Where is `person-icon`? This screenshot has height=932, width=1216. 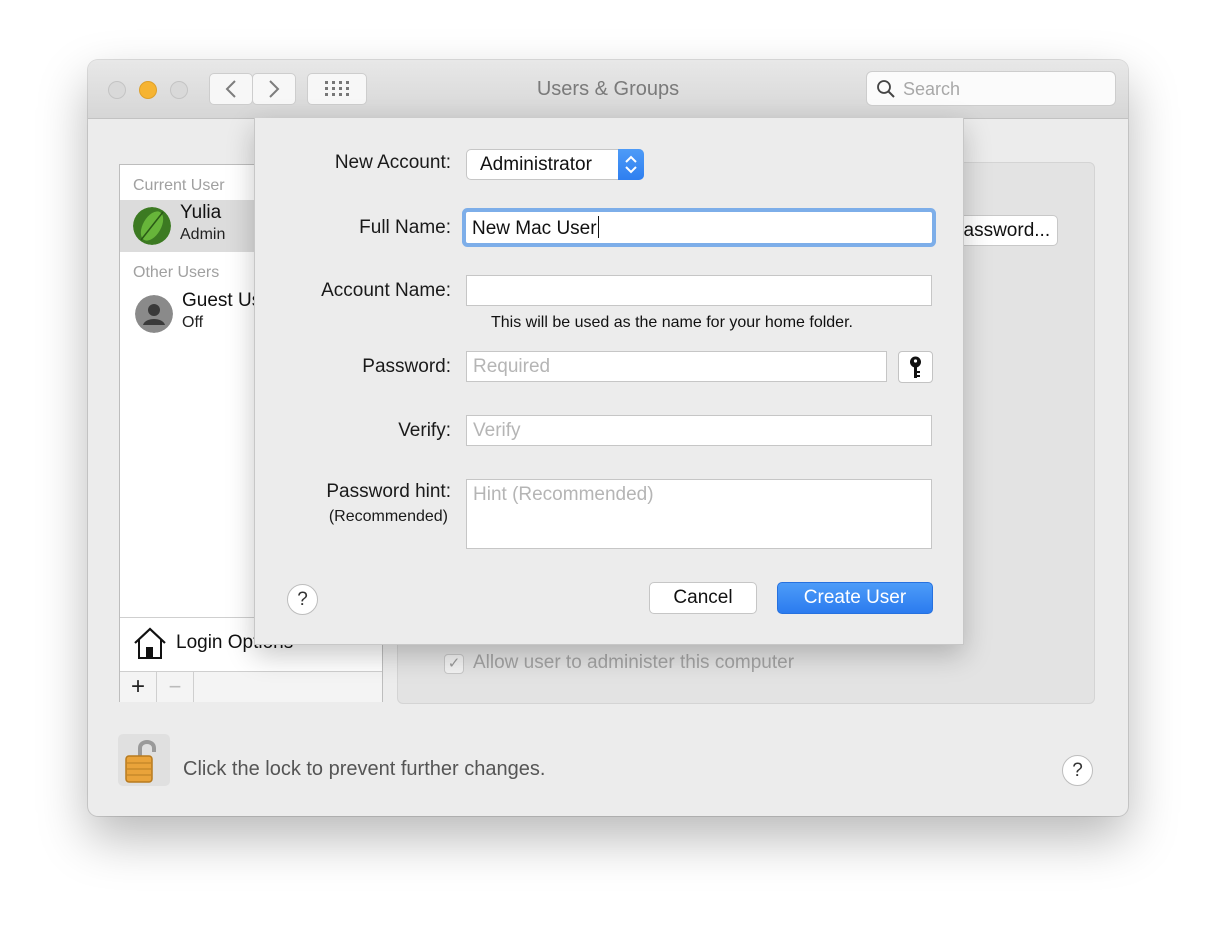
person-icon is located at coordinates (154, 314).